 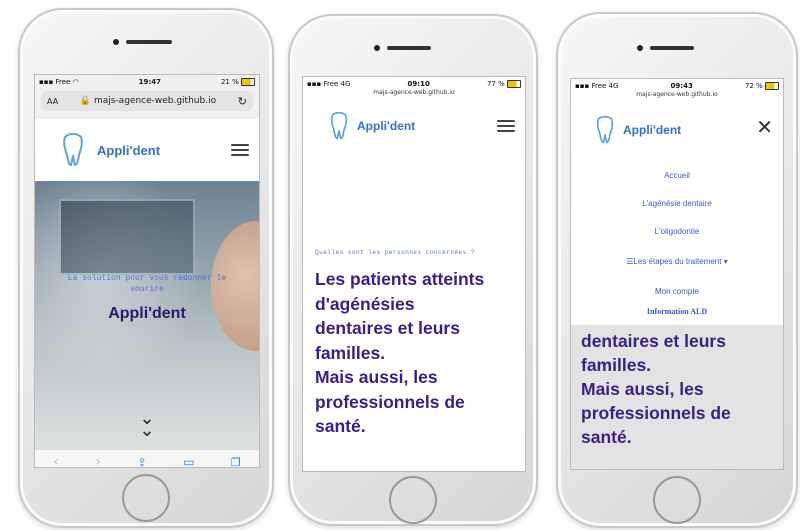 What do you see at coordinates (418, 84) in the screenshot?
I see `clock: 09:10` at bounding box center [418, 84].